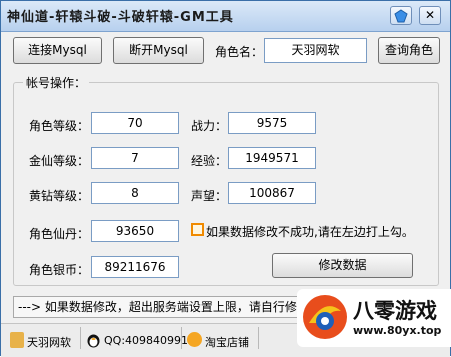 The height and width of the screenshot is (357, 451). I want to click on brand-name: 八零游戏, so click(395, 311).